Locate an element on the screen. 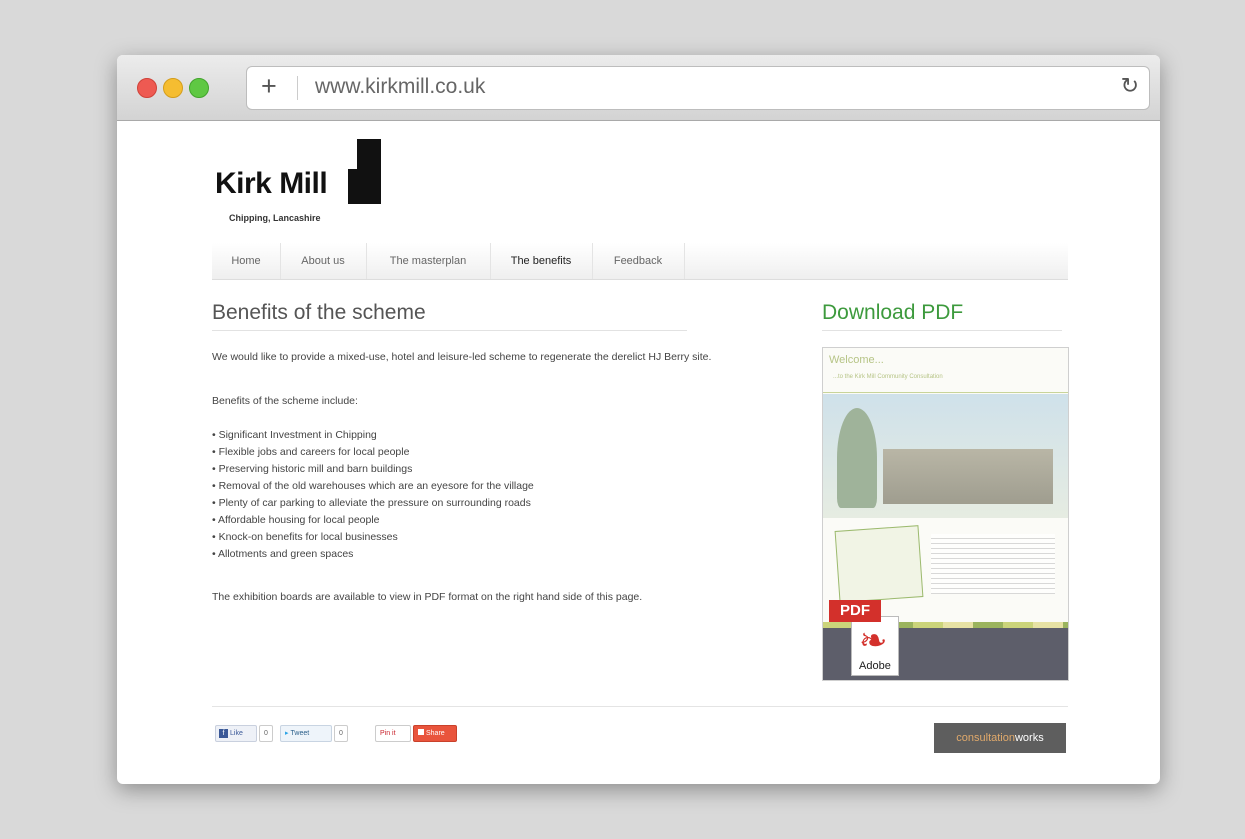 This screenshot has width=1245, height=839. share-button: Share is located at coordinates (435, 733).